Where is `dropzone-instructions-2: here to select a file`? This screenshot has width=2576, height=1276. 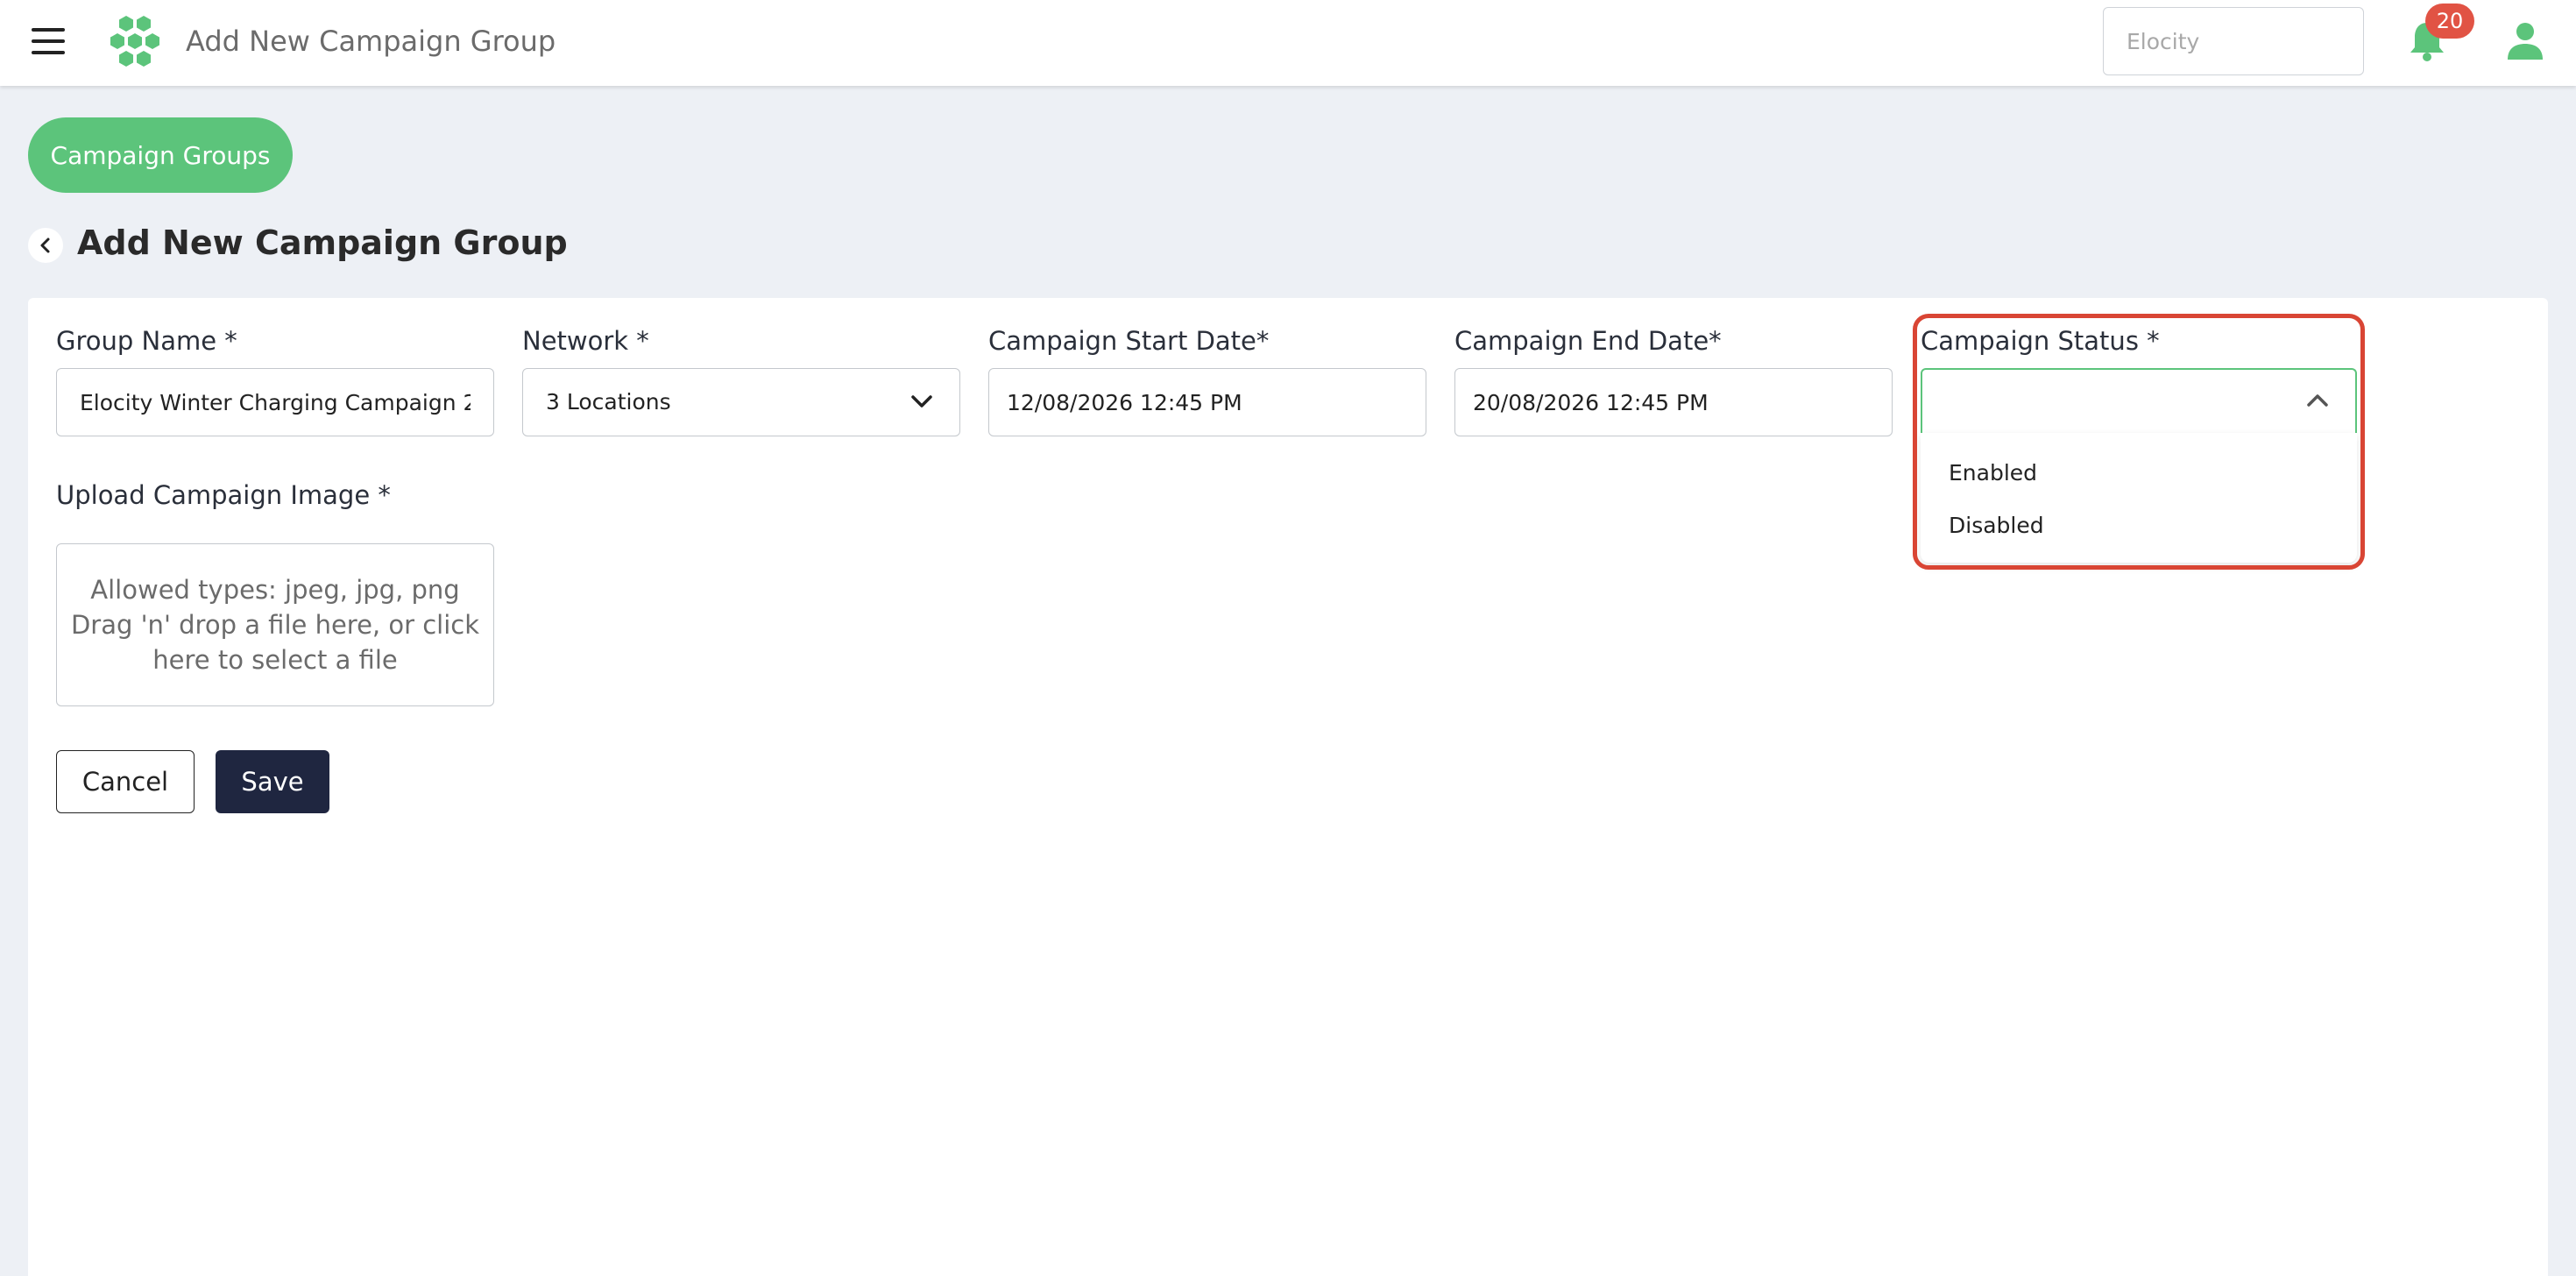 dropzone-instructions-2: here to select a file is located at coordinates (275, 660).